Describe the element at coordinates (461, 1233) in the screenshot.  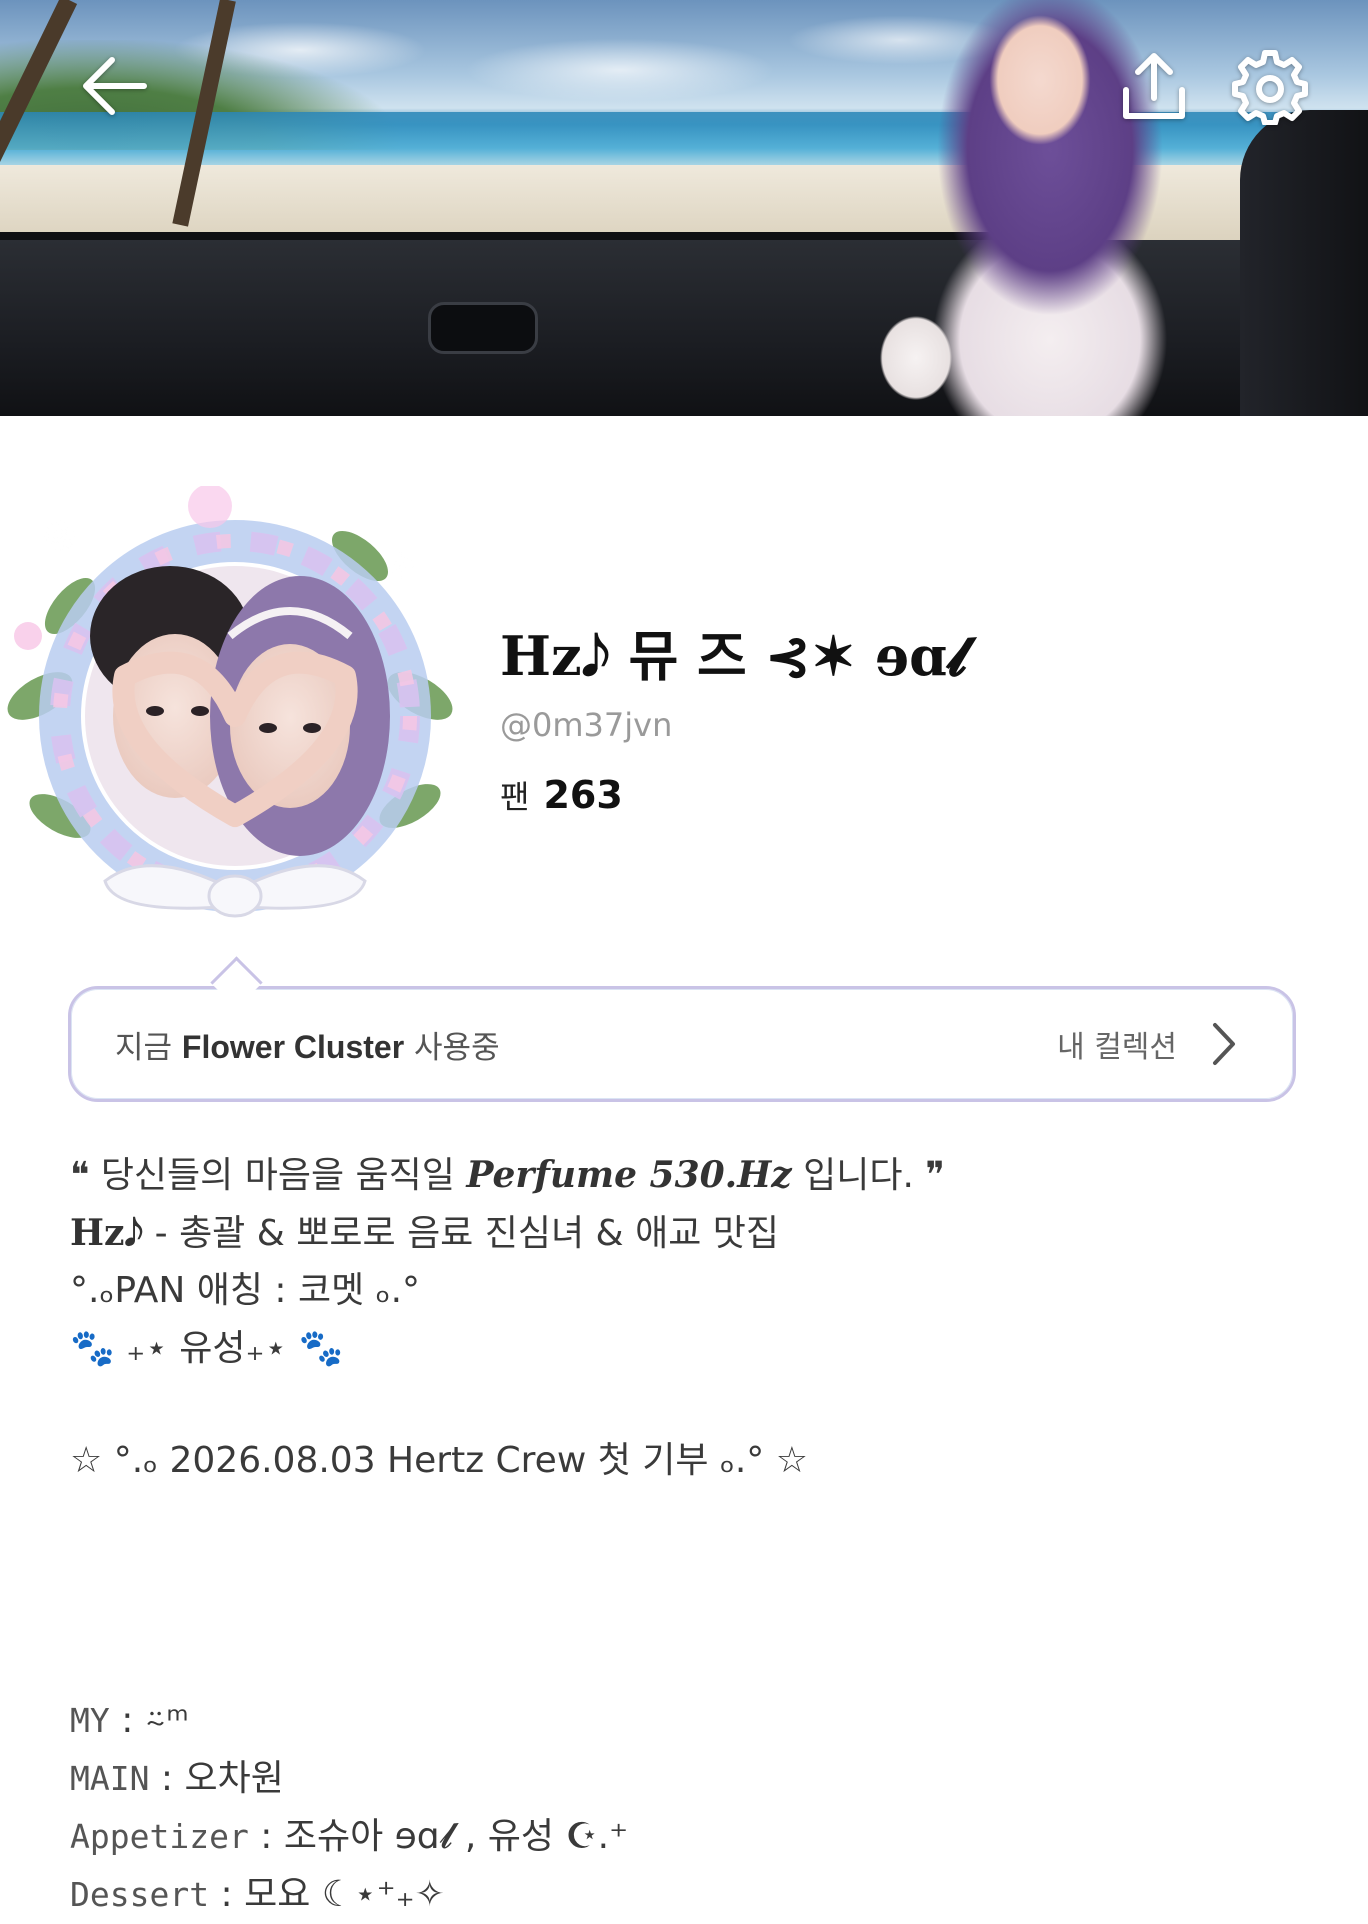
I see `bio-text: - 총괄 & 뽀로로 음료 진심녀 & 애교 맛집` at that location.